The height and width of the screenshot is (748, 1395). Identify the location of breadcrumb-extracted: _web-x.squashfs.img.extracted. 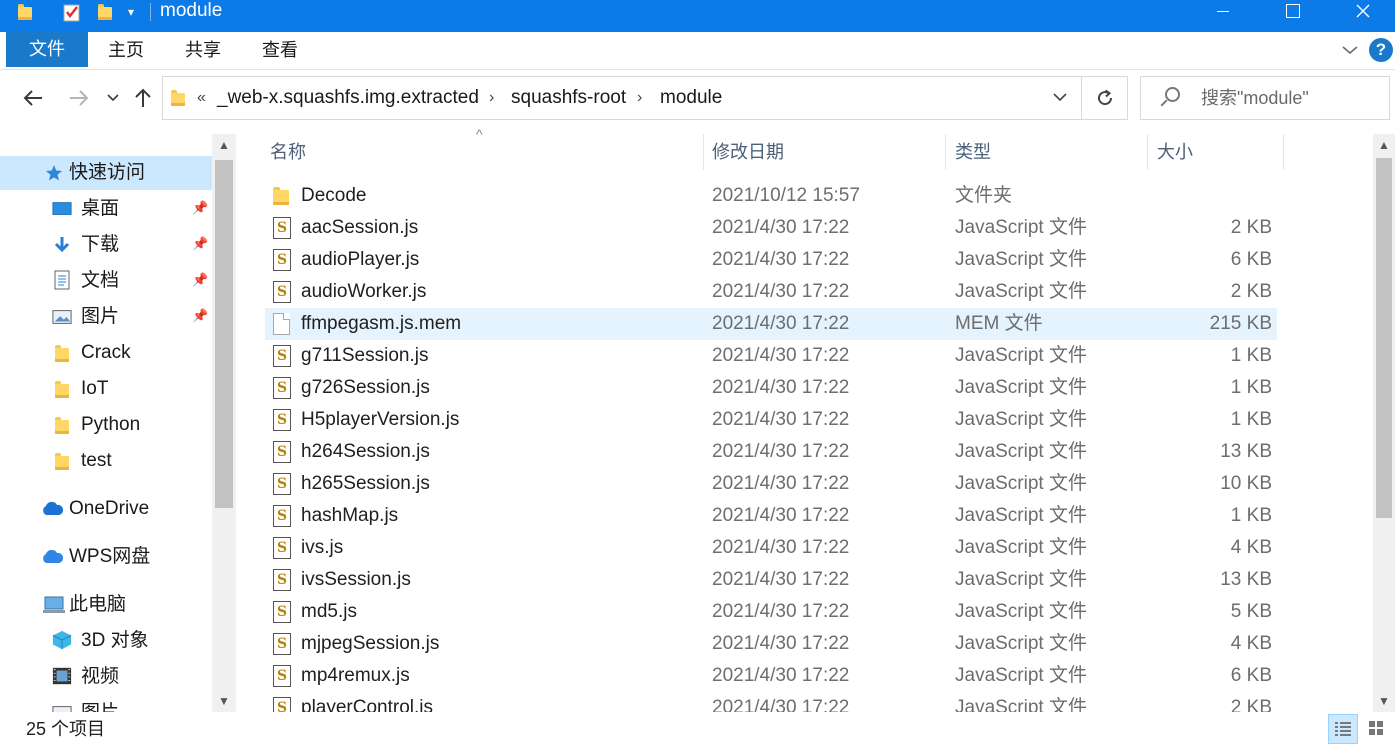
(348, 98).